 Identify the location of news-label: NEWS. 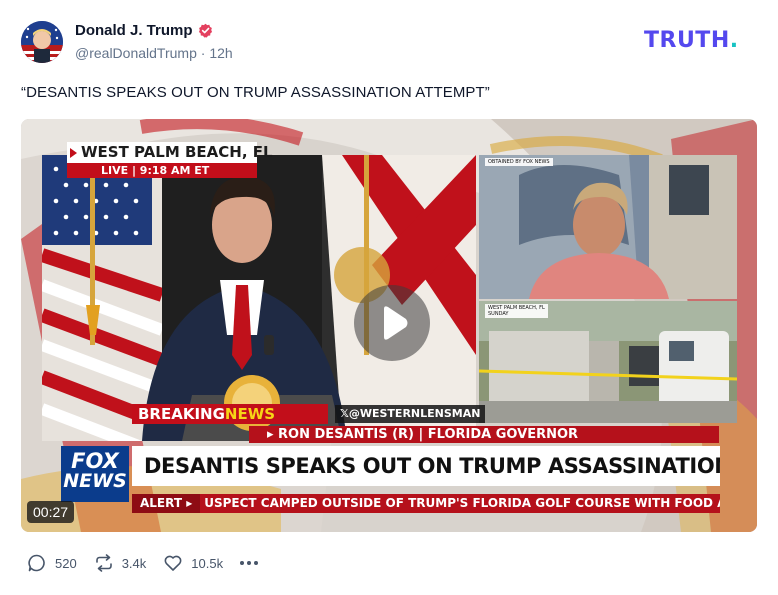
(250, 414).